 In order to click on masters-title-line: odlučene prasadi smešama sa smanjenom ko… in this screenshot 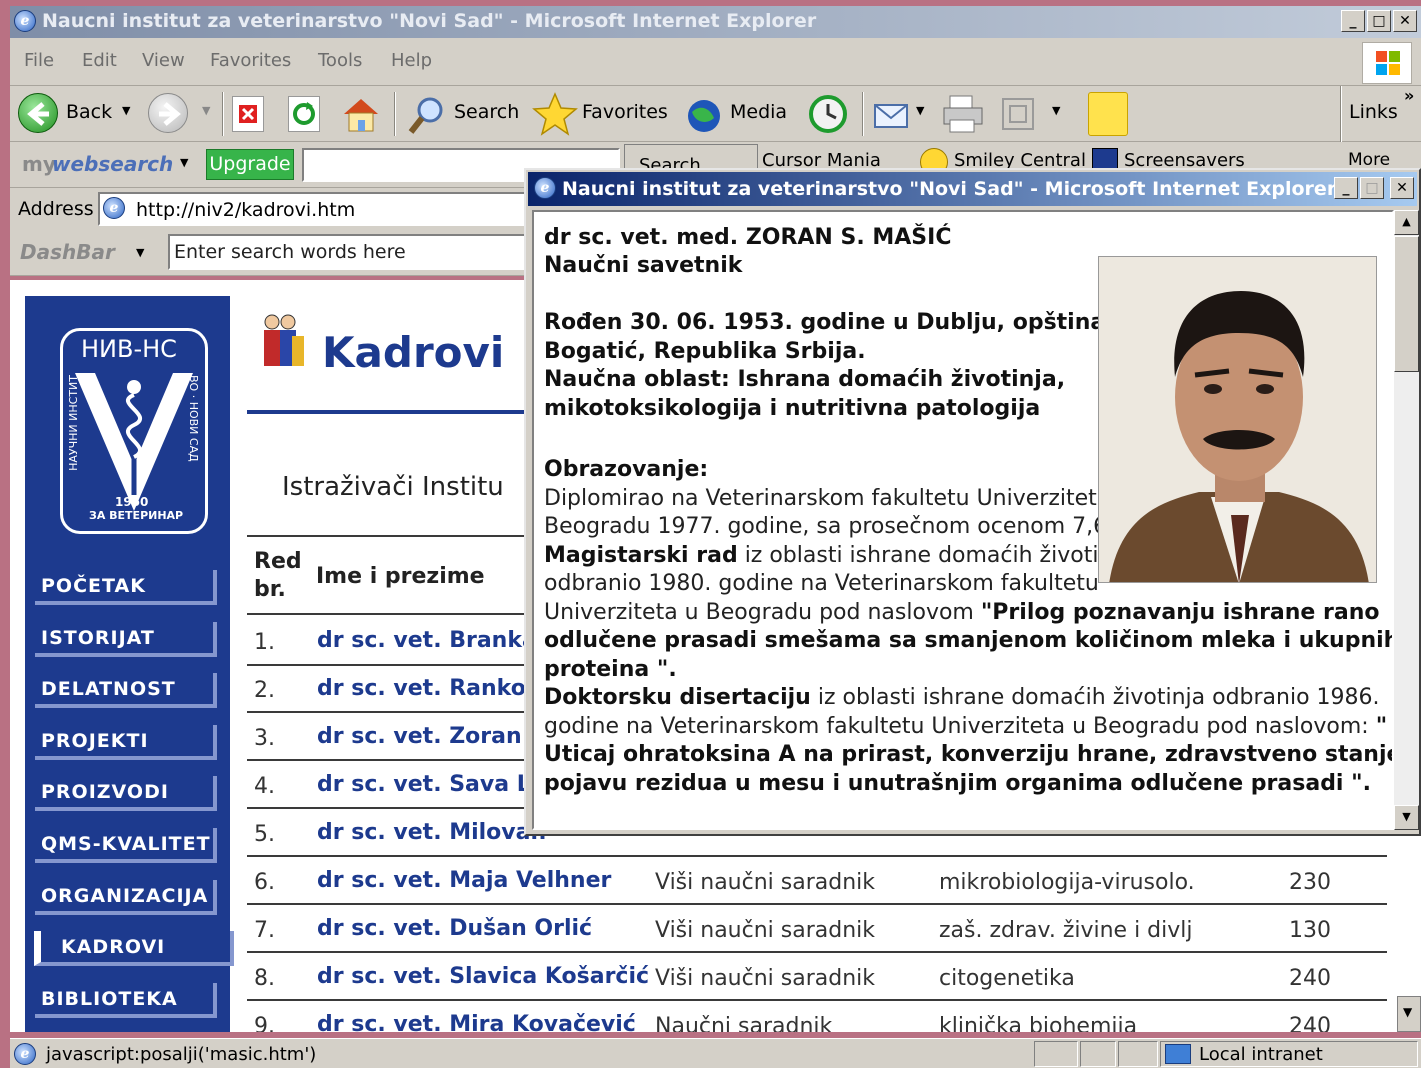, I will do `click(969, 640)`.